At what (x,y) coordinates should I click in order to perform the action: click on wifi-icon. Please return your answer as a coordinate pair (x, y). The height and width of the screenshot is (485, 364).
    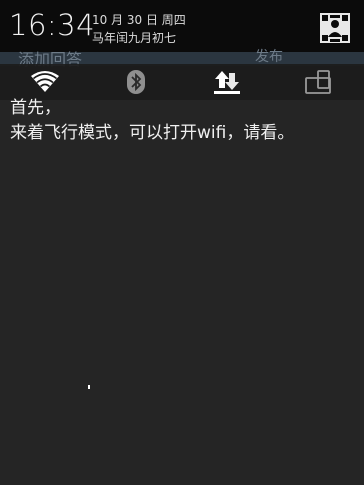
    Looking at the image, I should click on (45, 81).